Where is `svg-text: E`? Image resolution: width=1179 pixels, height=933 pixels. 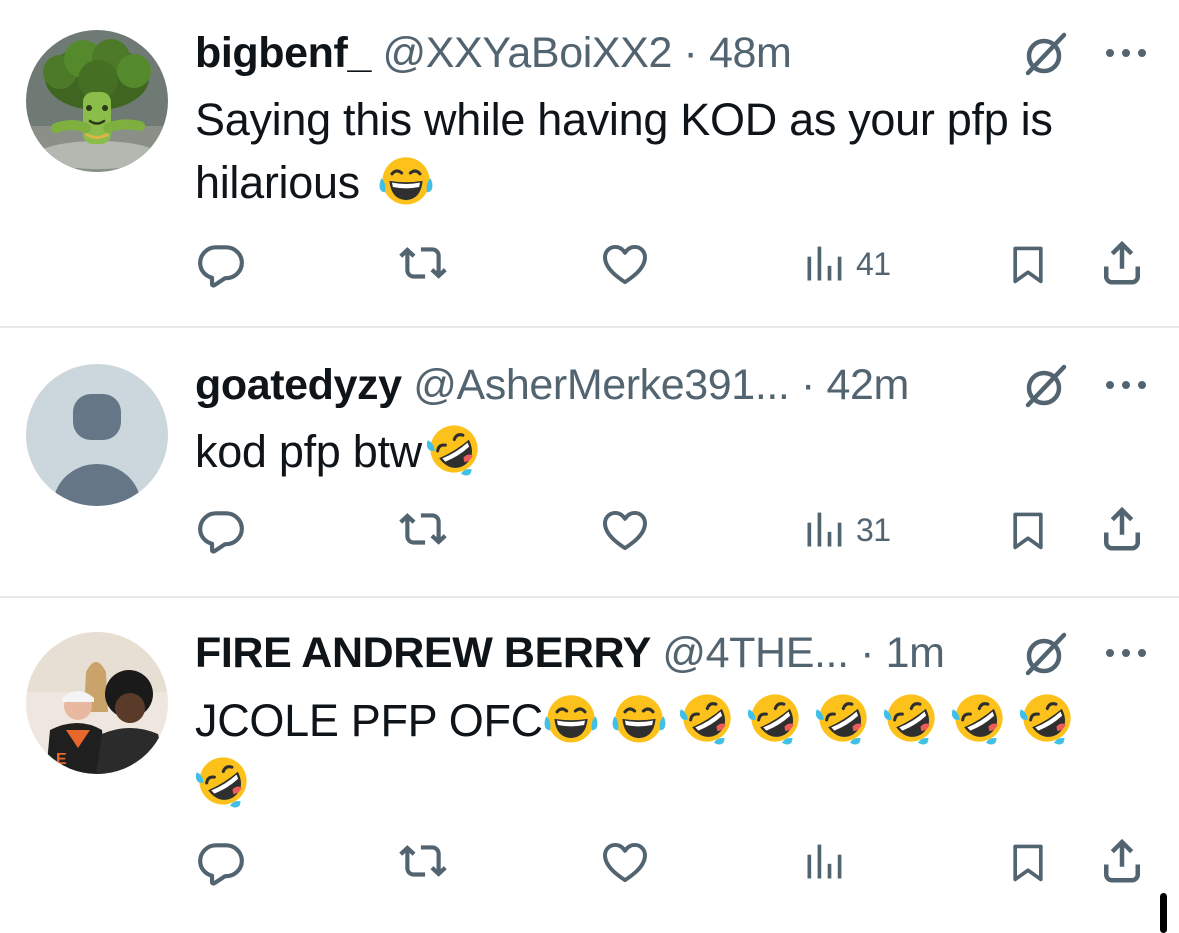 svg-text: E is located at coordinates (61, 759).